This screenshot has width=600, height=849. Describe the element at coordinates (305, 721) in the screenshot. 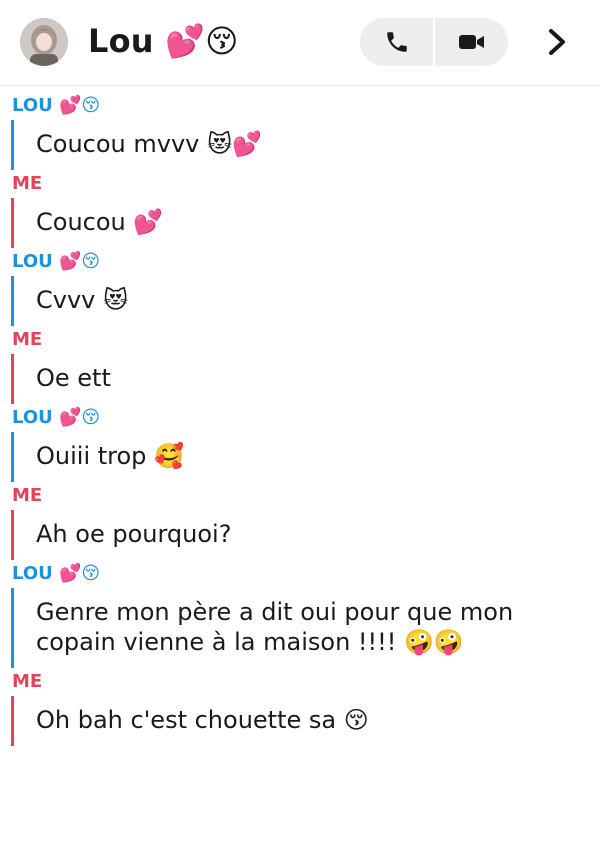

I see `message-text: Oh bah c'est chouette sa 😚` at that location.